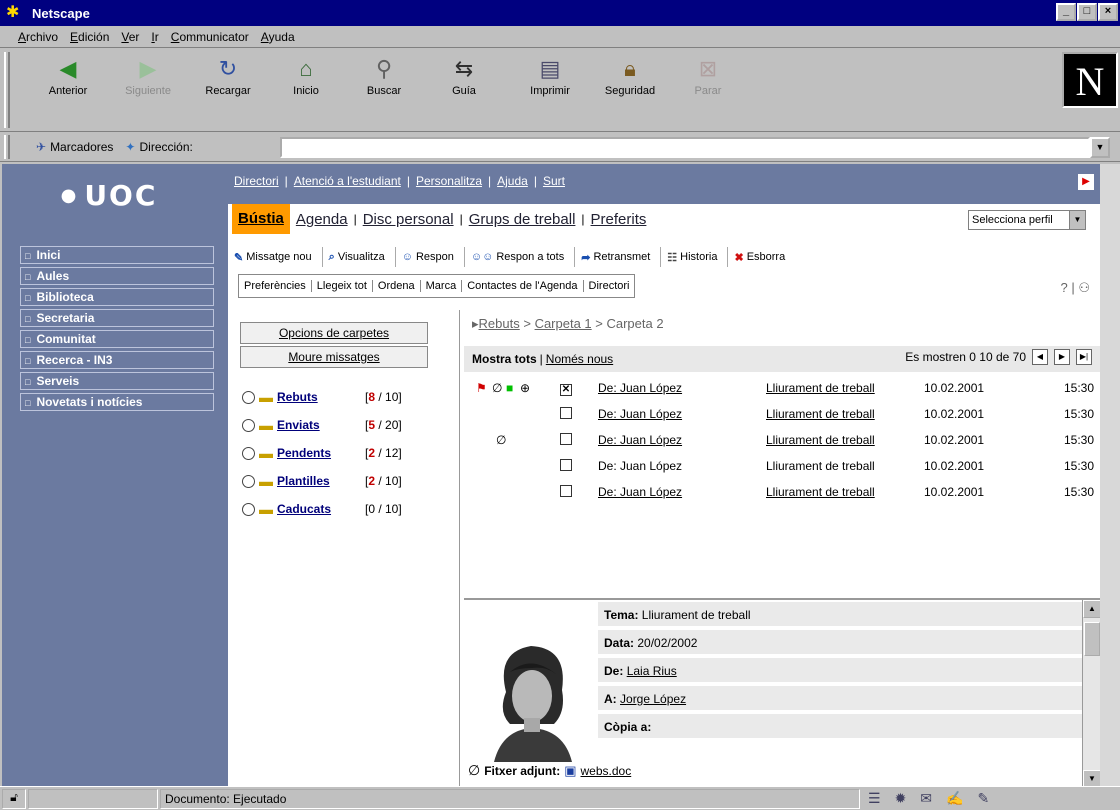 The image size is (1120, 810). Describe the element at coordinates (38, 37) in the screenshot. I see `menu-archivo: Archivo` at that location.